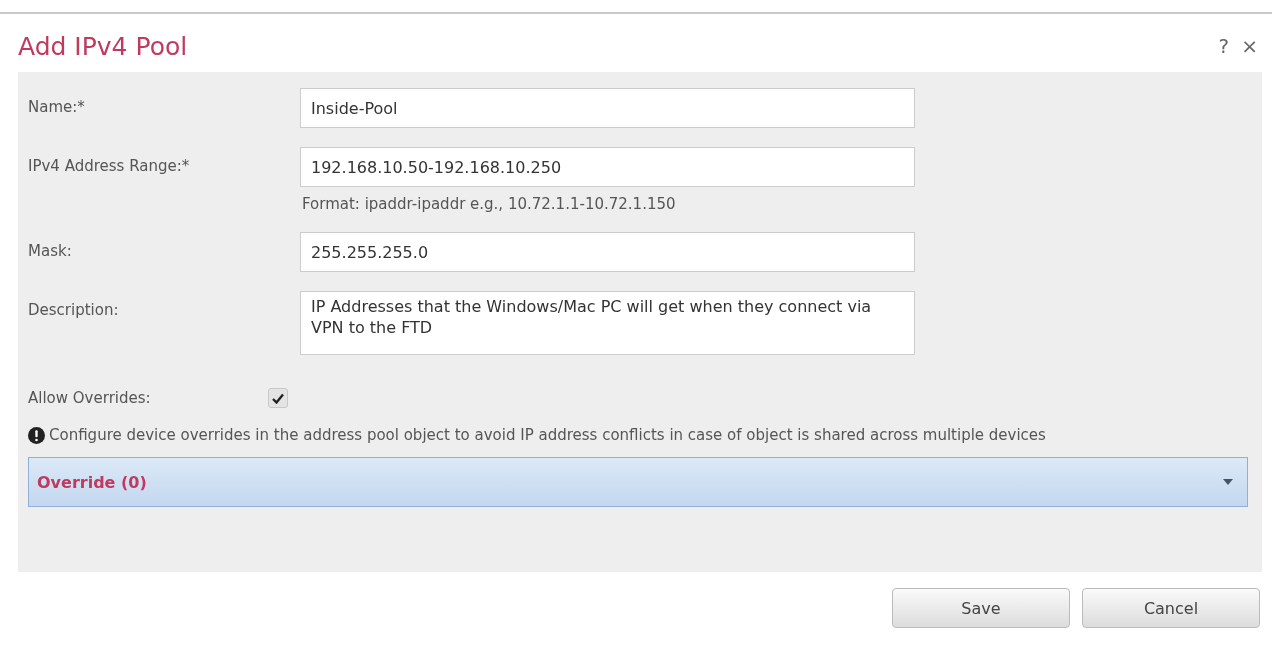 Image resolution: width=1272 pixels, height=663 pixels. I want to click on dialog-button: Save, so click(981, 608).